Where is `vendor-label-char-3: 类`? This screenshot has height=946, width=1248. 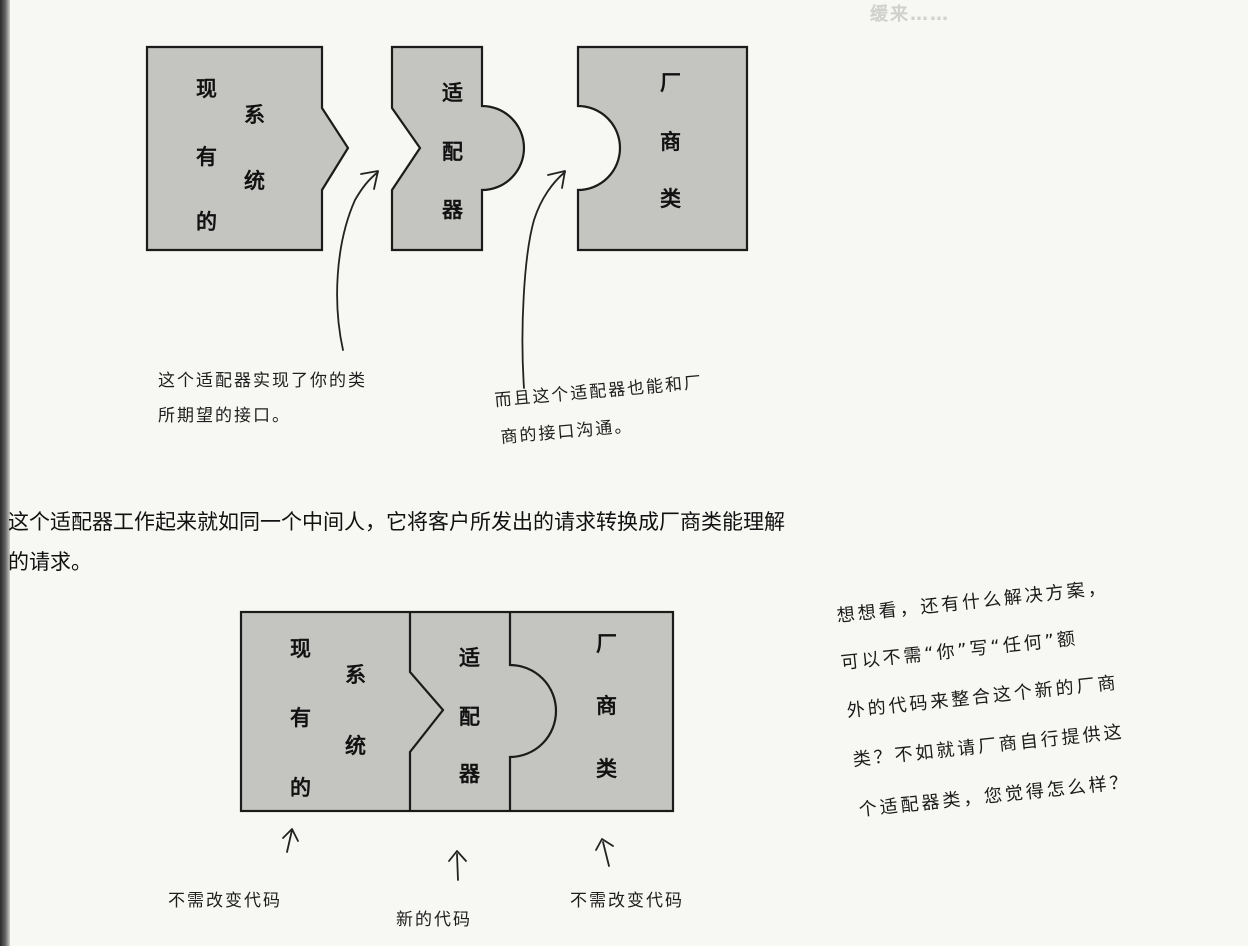
vendor-label-char-3: 类 is located at coordinates (670, 198).